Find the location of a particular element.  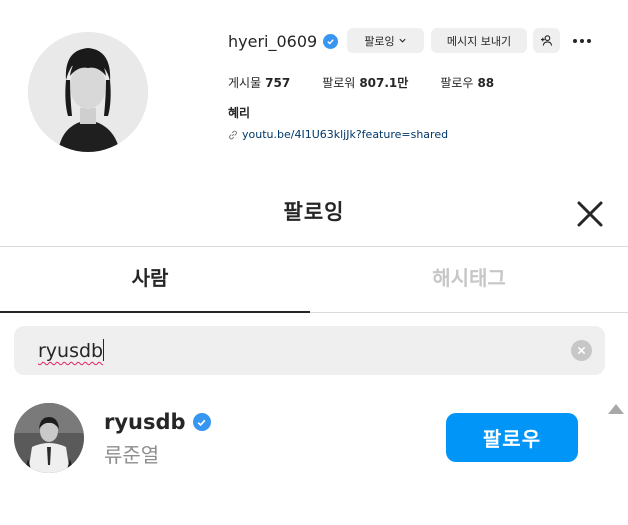

search-input: ryusdb is located at coordinates (71, 350).